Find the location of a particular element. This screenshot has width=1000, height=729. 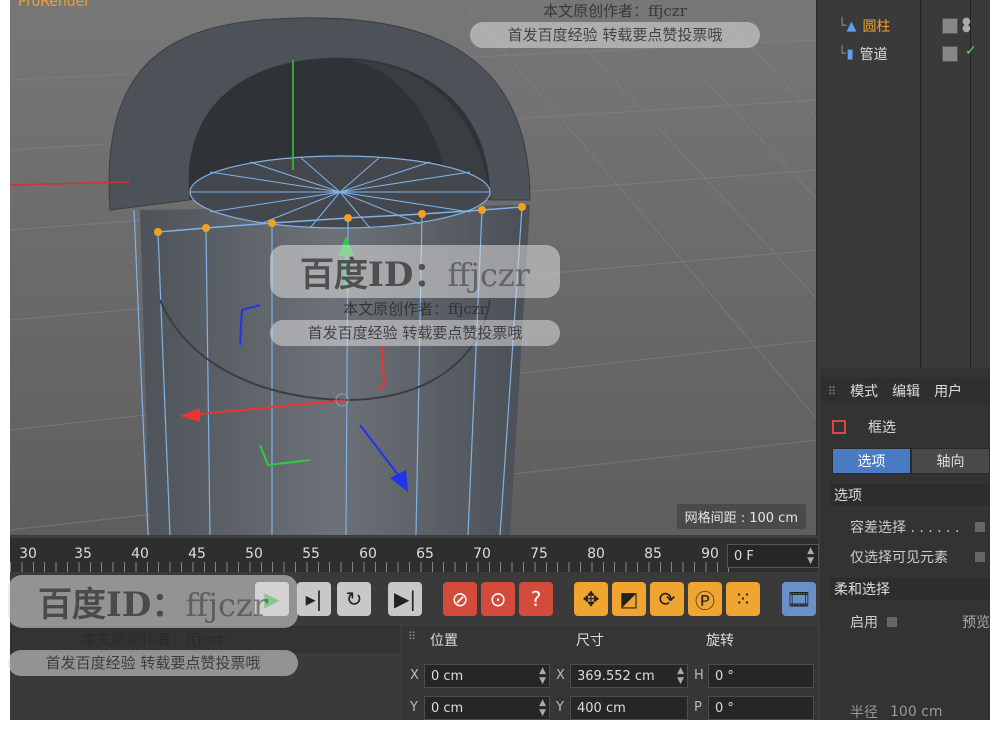

axis-label: H is located at coordinates (699, 675).